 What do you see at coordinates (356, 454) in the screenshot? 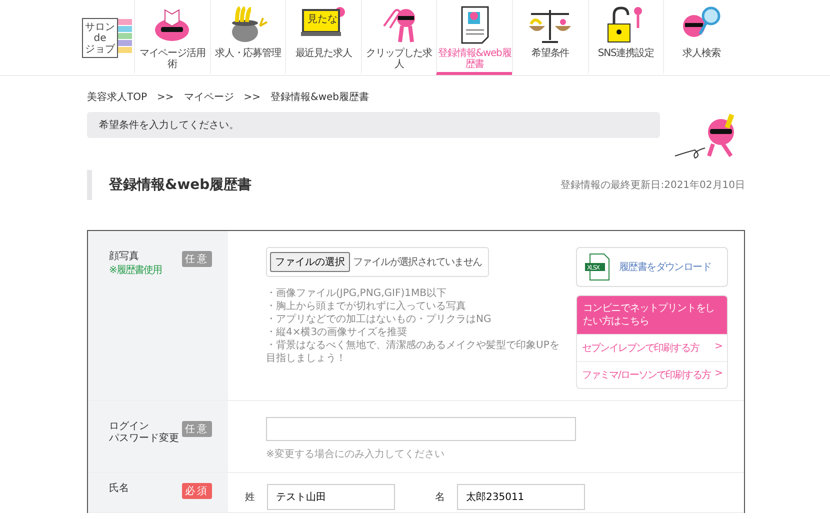
I see `password-hint: ※変更する場合にのみ入力してください` at bounding box center [356, 454].